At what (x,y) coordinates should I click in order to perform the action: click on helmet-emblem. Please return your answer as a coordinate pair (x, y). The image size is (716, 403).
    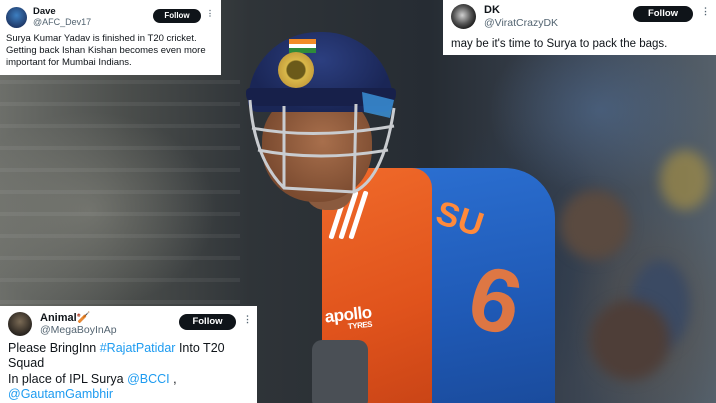
    Looking at the image, I should click on (296, 70).